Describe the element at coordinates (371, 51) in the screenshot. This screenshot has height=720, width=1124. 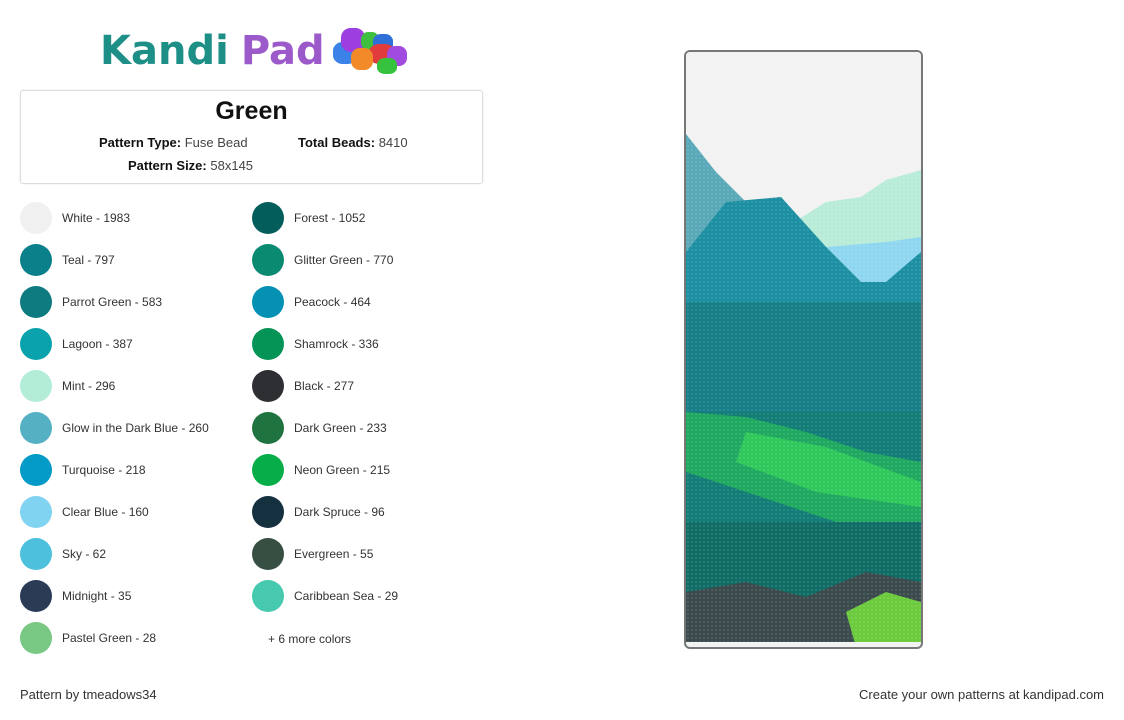
I see `beads-icon` at that location.